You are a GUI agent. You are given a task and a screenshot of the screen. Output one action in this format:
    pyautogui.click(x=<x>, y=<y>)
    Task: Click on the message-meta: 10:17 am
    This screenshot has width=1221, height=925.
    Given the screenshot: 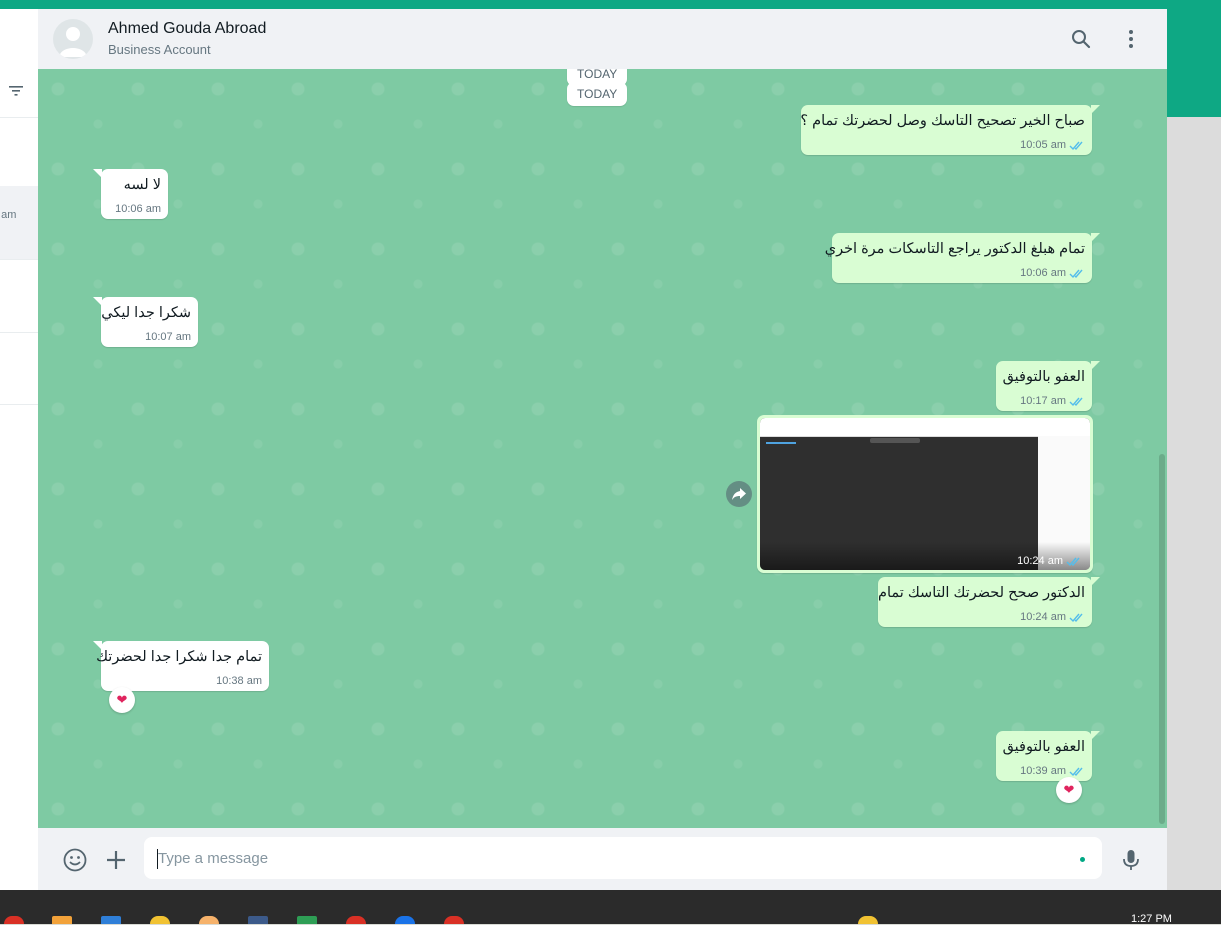 What is the action you would take?
    pyautogui.click(x=1052, y=401)
    